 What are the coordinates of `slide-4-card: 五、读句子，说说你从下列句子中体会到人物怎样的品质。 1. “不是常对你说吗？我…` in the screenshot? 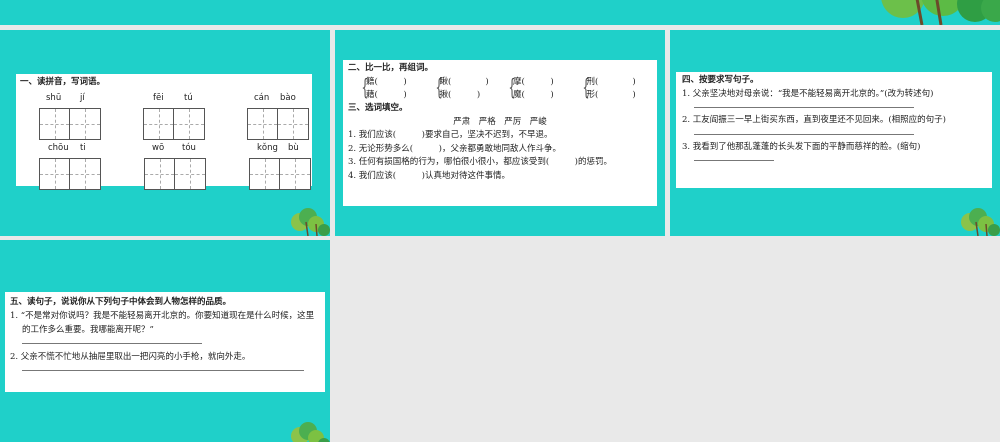 It's located at (165, 342).